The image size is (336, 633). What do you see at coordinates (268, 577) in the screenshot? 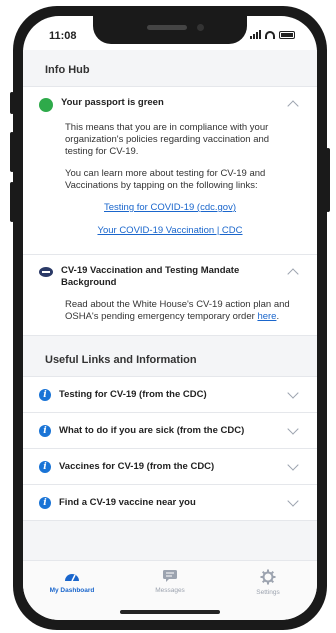
I see `gear-icon` at bounding box center [268, 577].